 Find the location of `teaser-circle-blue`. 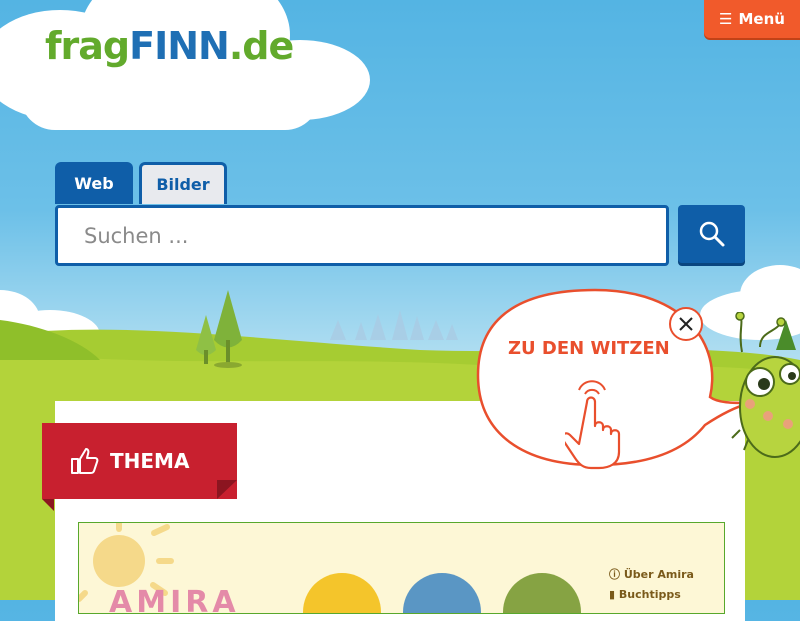

teaser-circle-blue is located at coordinates (442, 593).